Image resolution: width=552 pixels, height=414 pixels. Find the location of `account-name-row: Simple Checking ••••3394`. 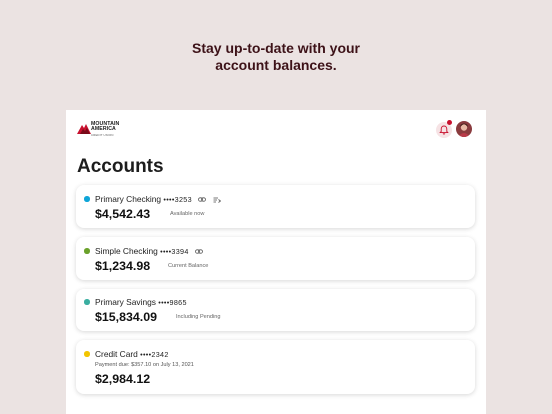

account-name-row: Simple Checking ••••3394 is located at coordinates (149, 251).